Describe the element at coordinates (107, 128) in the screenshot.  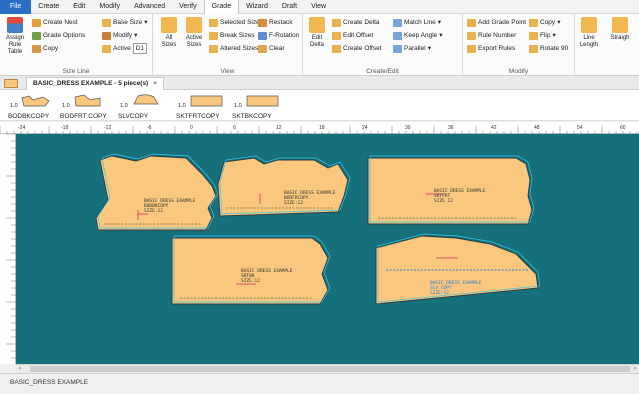
I see `ruler-label: -12` at that location.